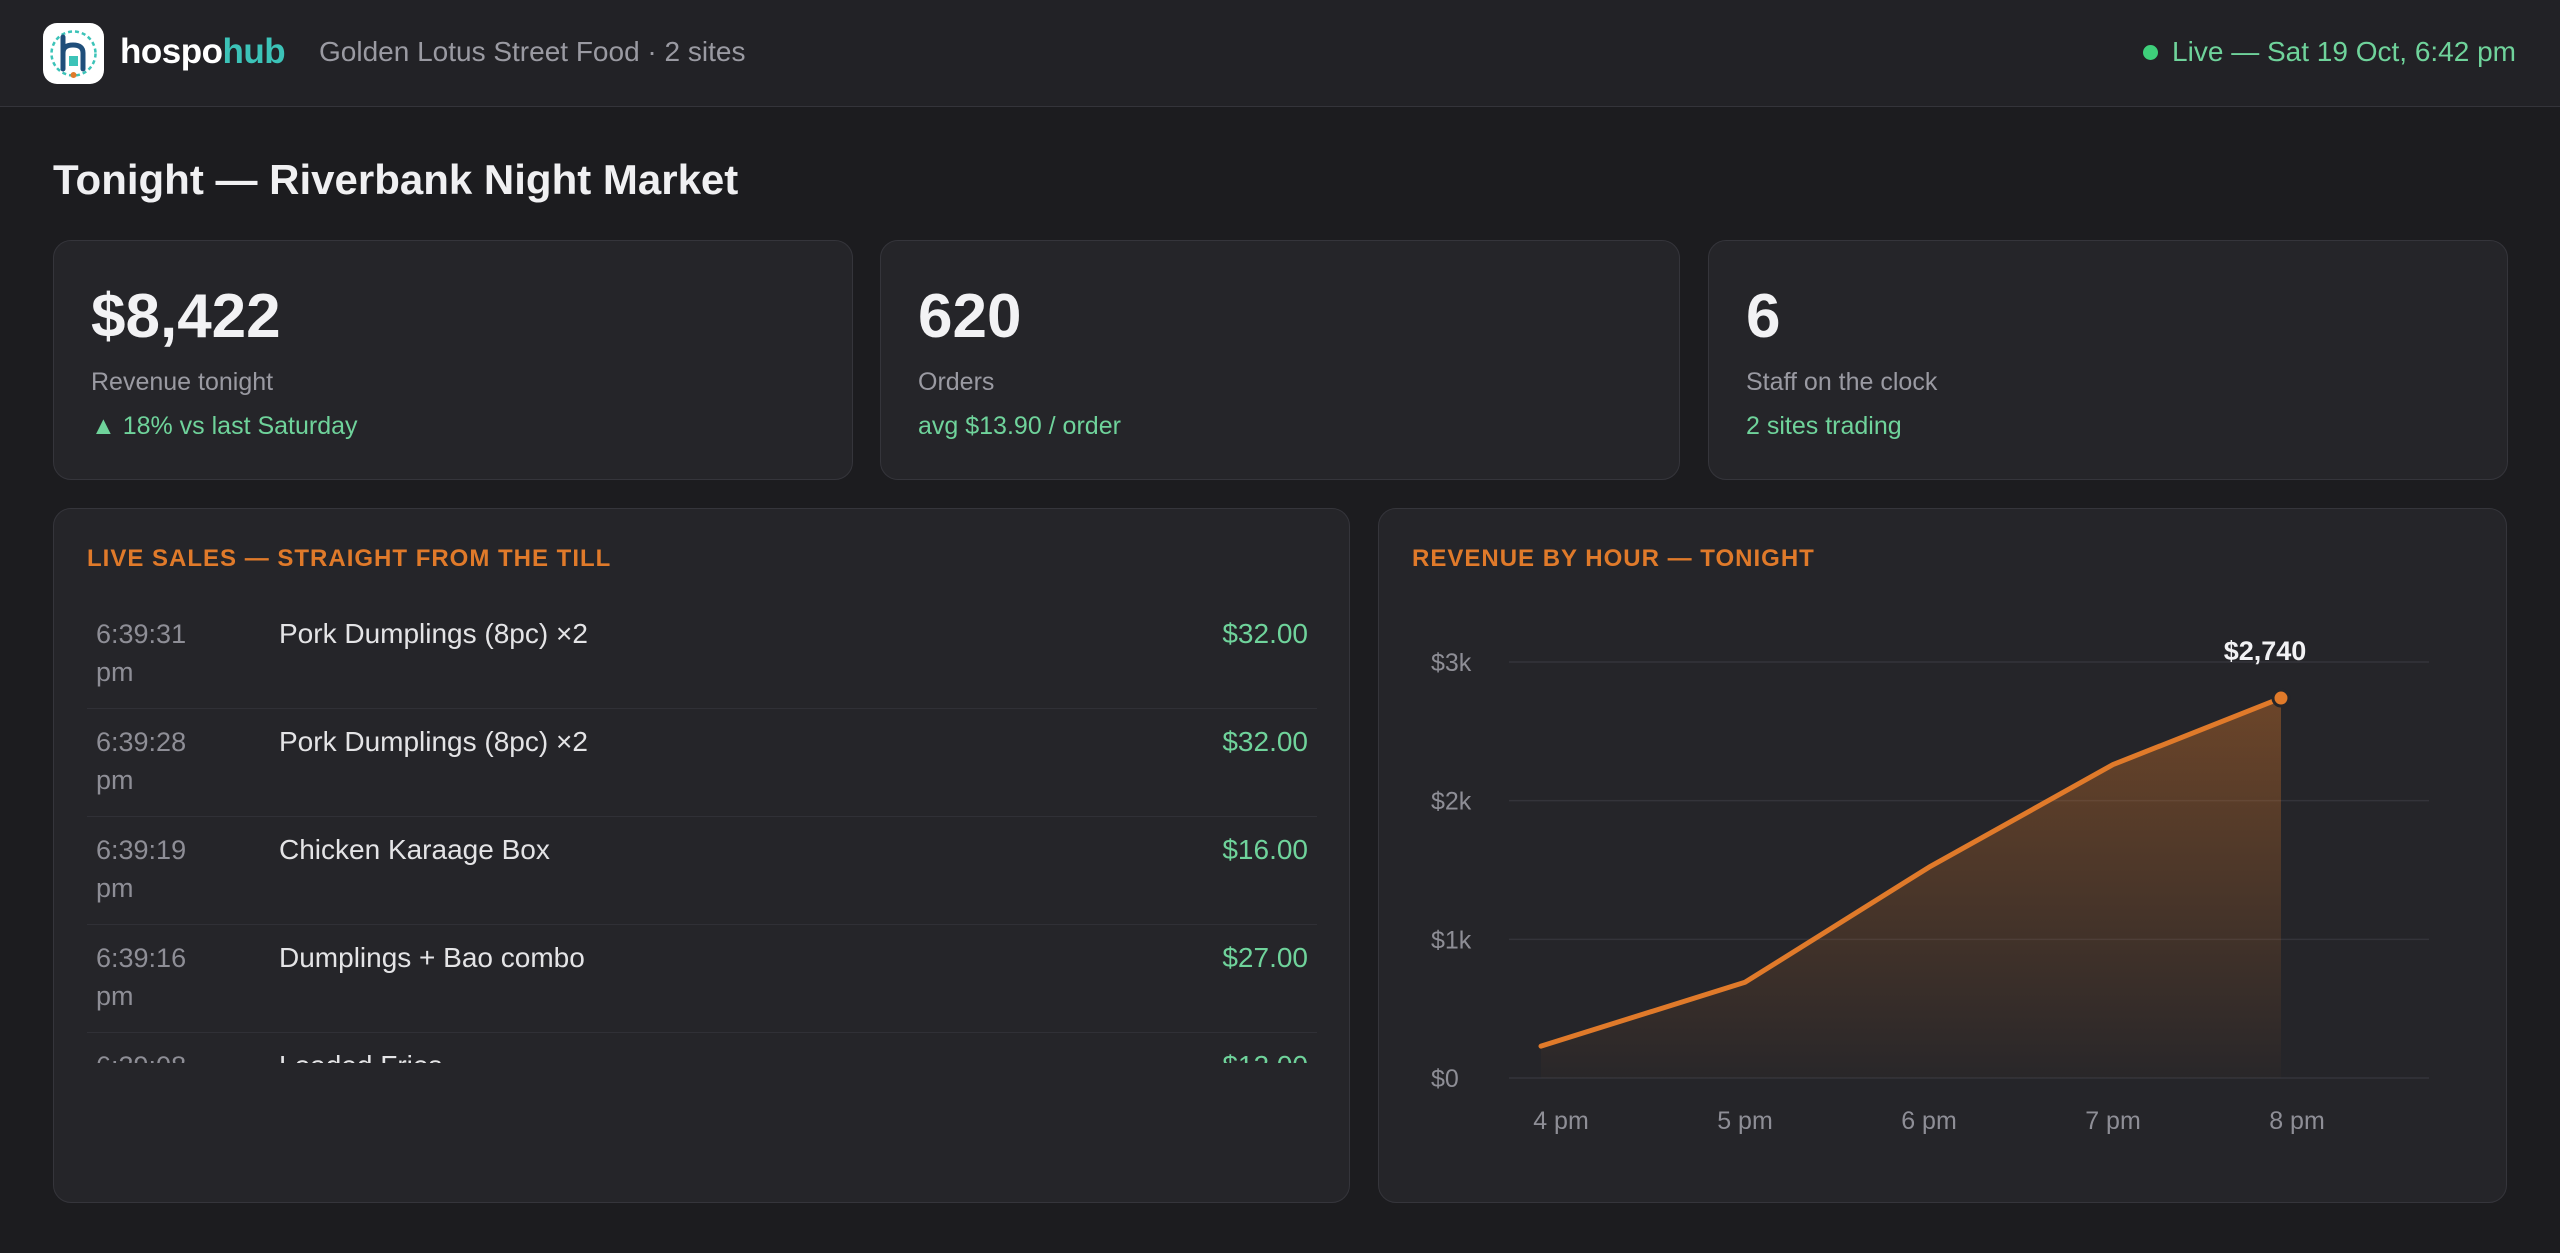 The image size is (2560, 1253). Describe the element at coordinates (141, 761) in the screenshot. I see `sale-time: 6:39:28 pm` at that location.